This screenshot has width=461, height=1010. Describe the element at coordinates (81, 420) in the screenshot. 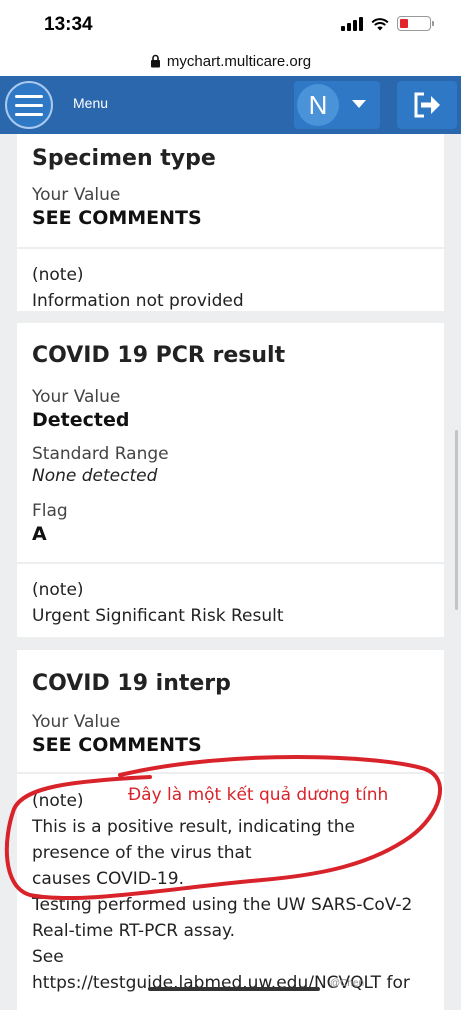

I see `your-value: Detected` at that location.